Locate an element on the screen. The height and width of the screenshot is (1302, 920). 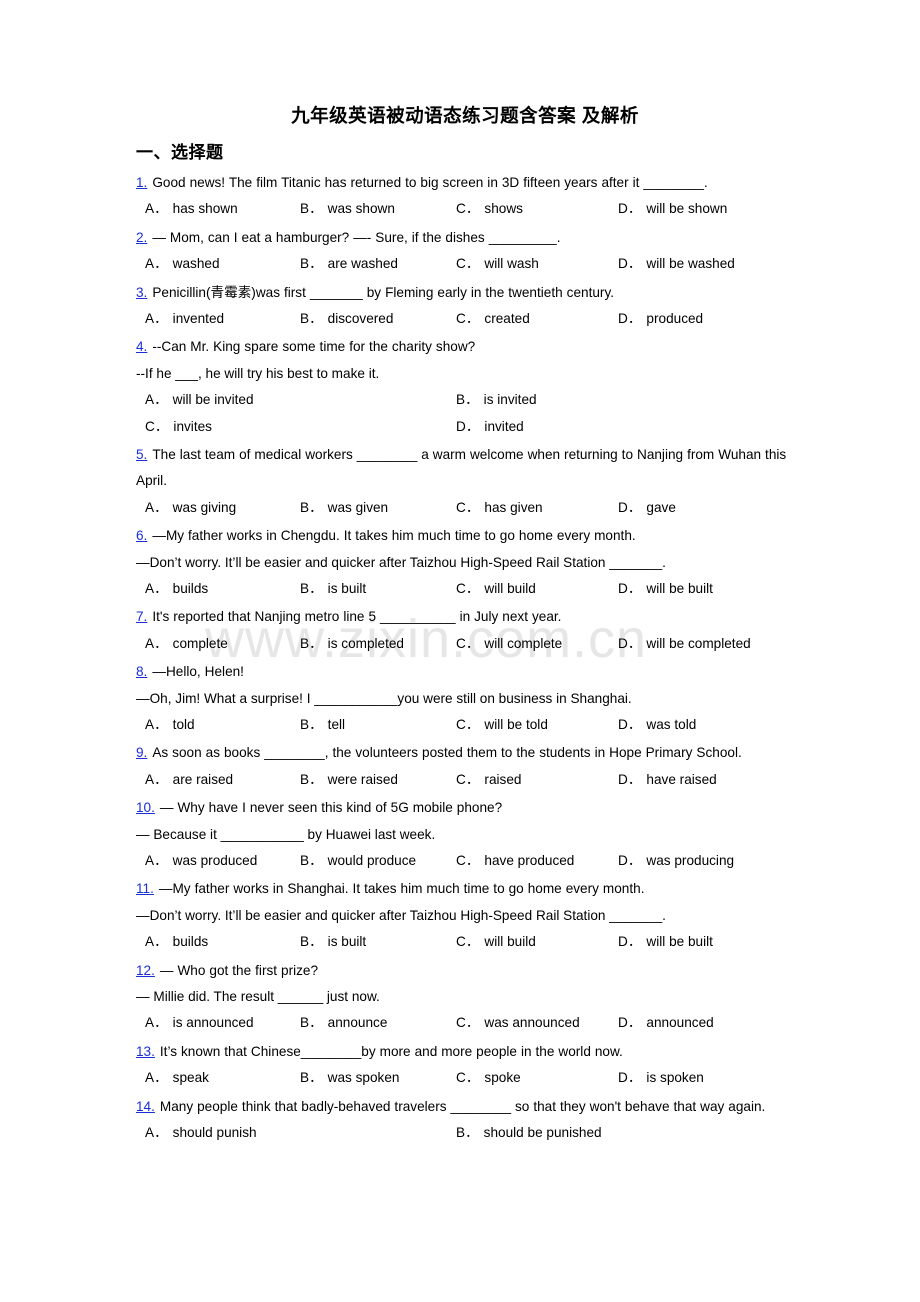
option-text: will be built is located at coordinates (679, 588).